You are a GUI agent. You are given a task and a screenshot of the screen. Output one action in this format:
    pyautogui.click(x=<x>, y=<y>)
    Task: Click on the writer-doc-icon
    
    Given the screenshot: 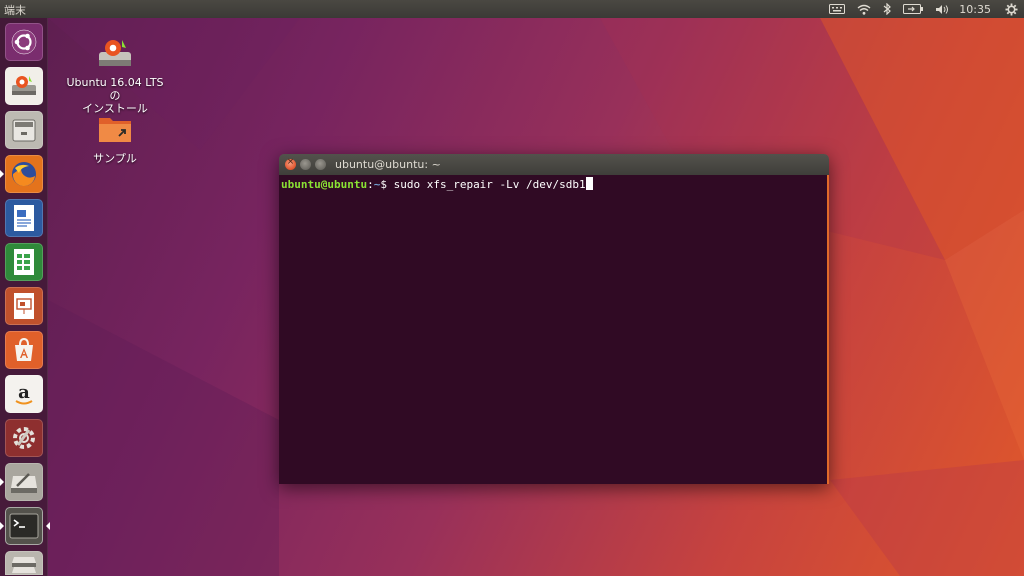 What is the action you would take?
    pyautogui.click(x=24, y=218)
    